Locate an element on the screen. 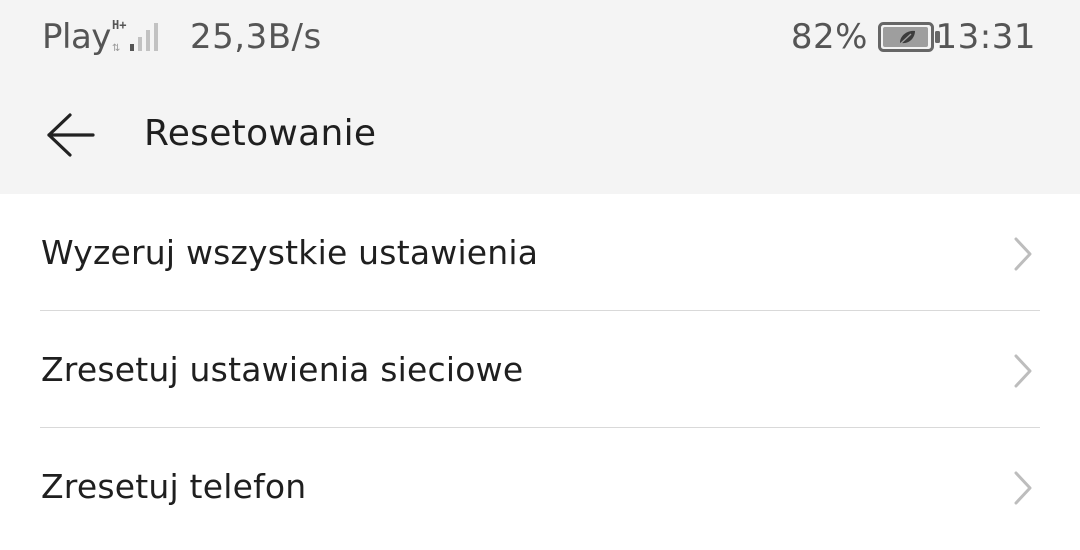 This screenshot has height=550, width=1080. arrow-left-icon is located at coordinates (71, 135).